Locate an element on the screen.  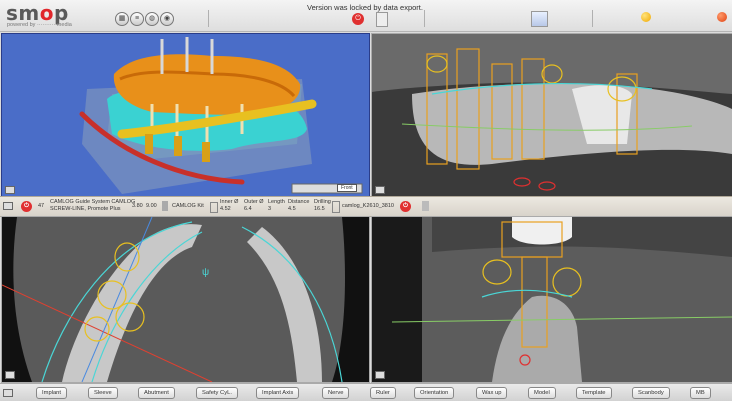
toggle-mb-button: MB is located at coordinates (700, 393).